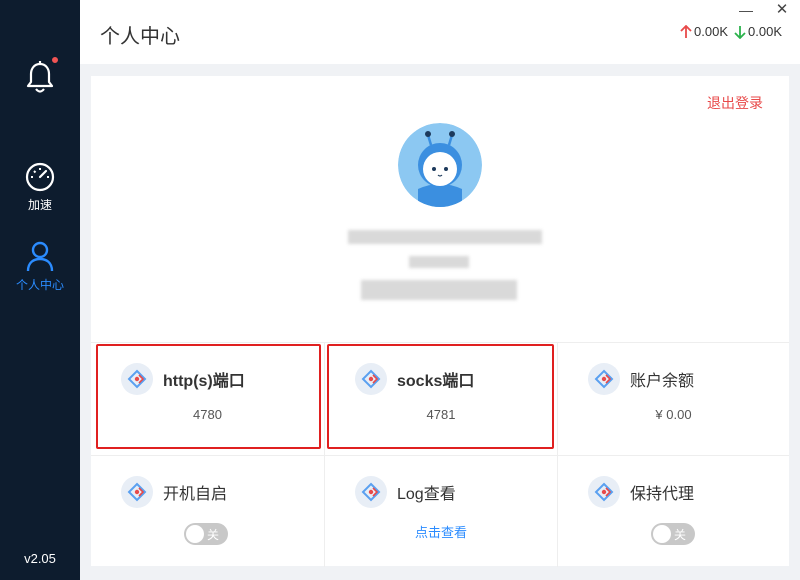 The width and height of the screenshot is (800, 580). I want to click on sidebar: 加速 个人中心 v2.05, so click(40, 290).